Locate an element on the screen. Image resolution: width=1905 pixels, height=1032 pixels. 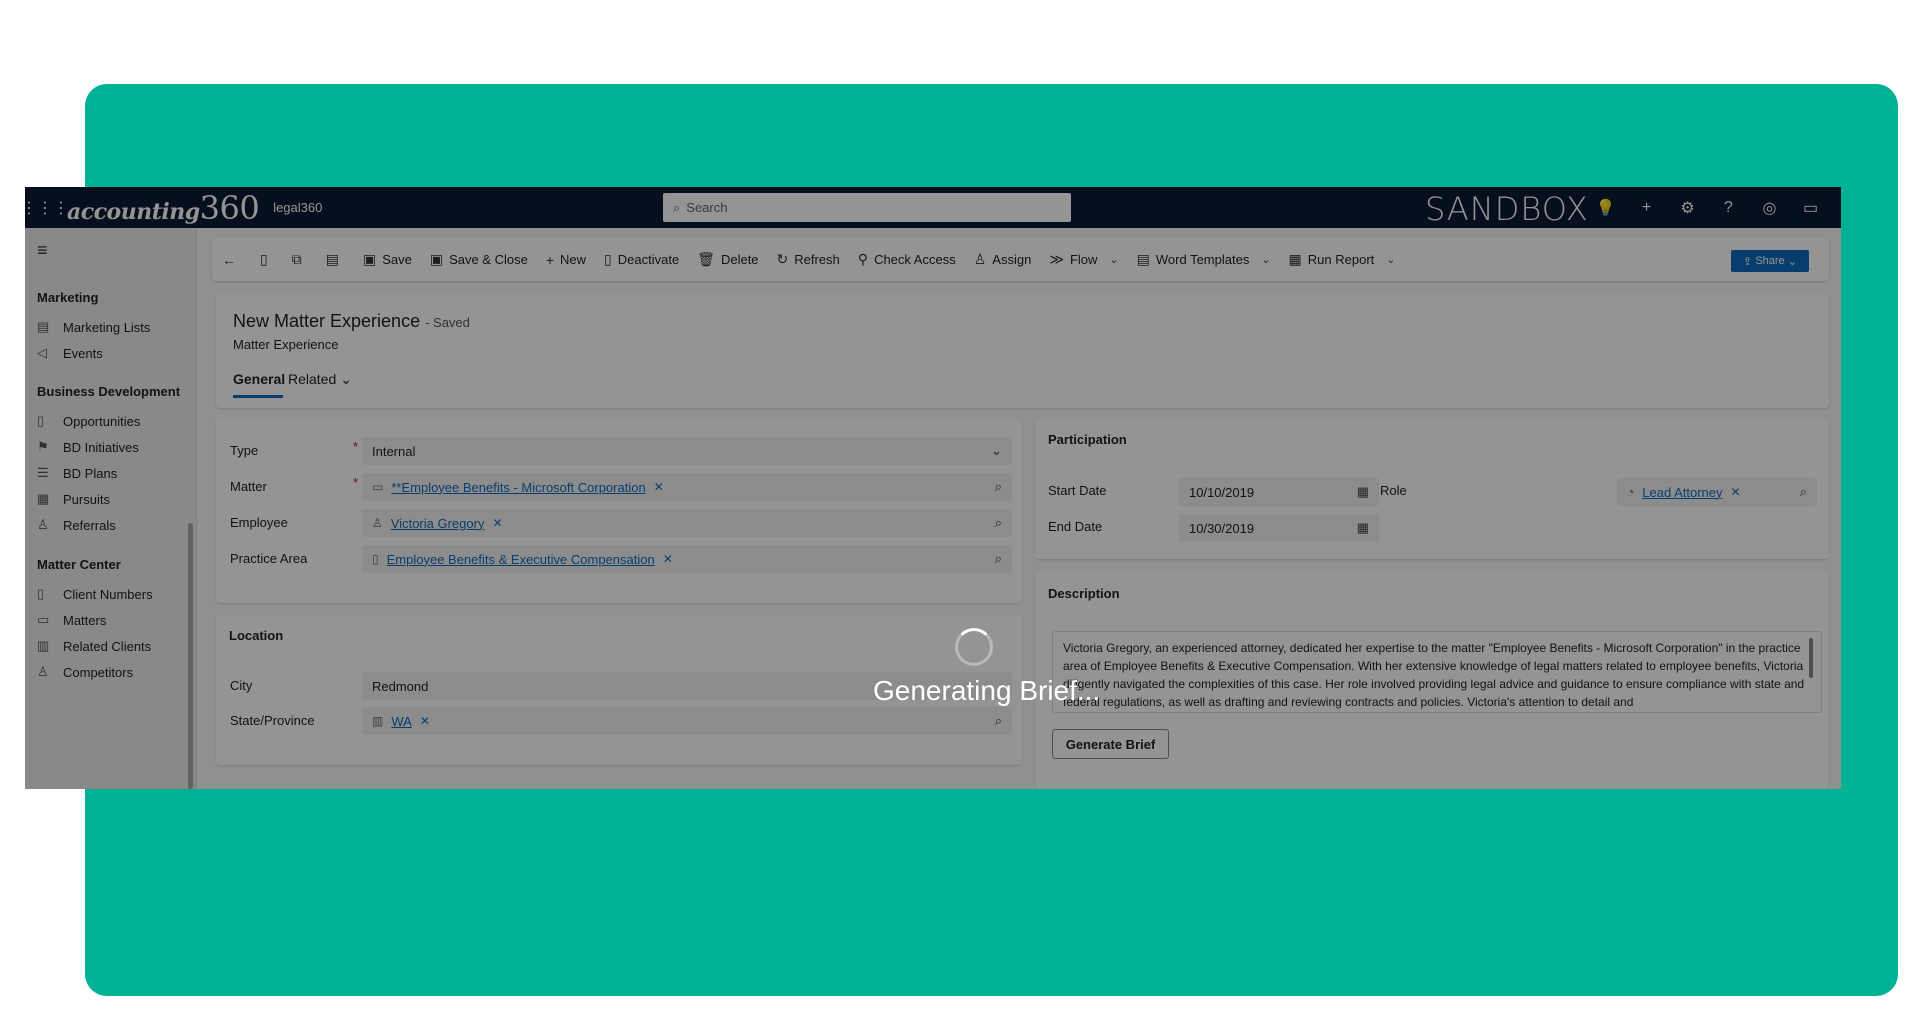
loading-spinner-icon is located at coordinates (974, 647).